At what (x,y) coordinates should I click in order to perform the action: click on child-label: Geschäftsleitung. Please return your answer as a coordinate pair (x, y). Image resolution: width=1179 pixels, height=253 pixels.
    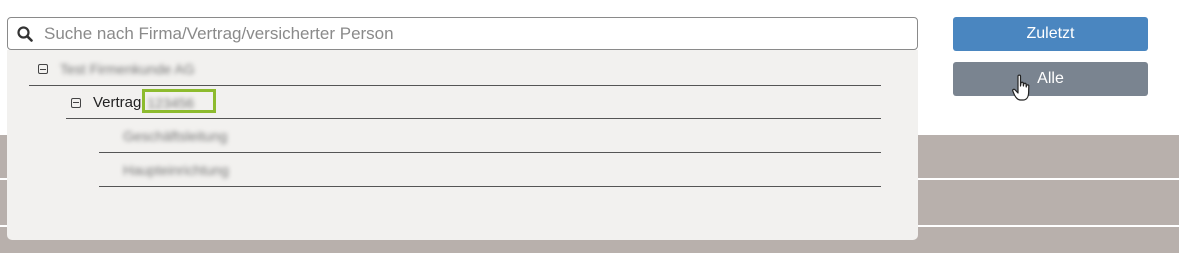
    Looking at the image, I should click on (175, 136).